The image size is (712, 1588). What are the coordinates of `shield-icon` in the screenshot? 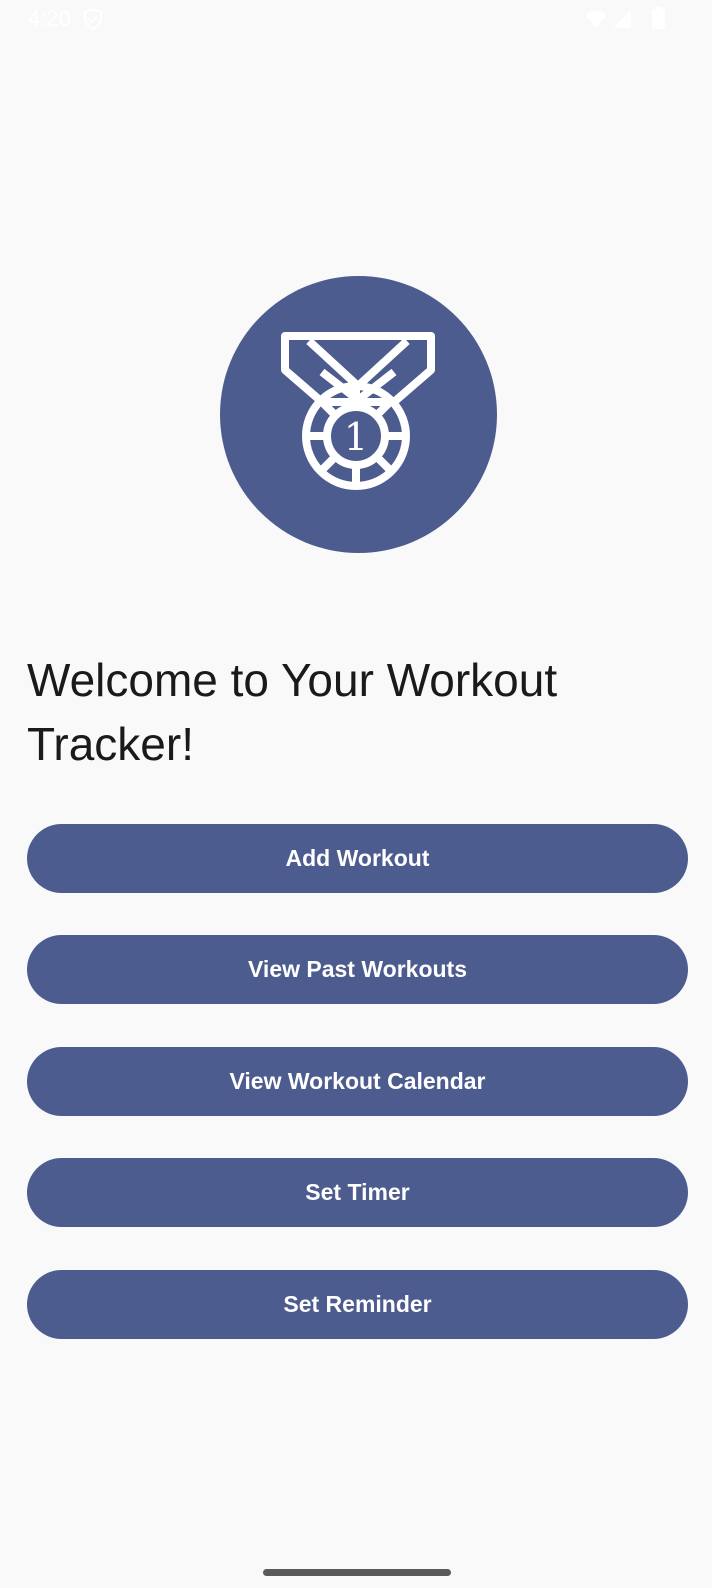 It's located at (93, 19).